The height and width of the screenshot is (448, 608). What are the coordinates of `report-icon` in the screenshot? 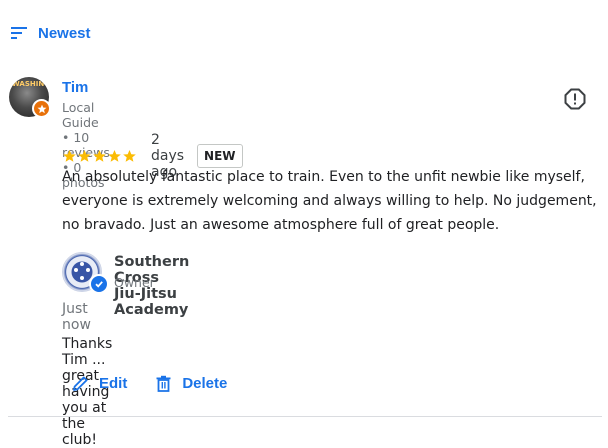 It's located at (575, 99).